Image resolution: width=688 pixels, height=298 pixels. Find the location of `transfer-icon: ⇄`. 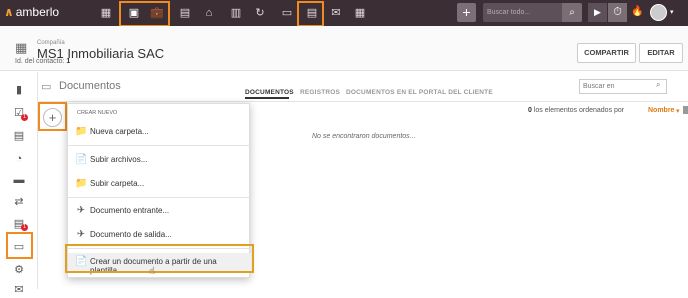

transfer-icon: ⇄ is located at coordinates (19, 202).